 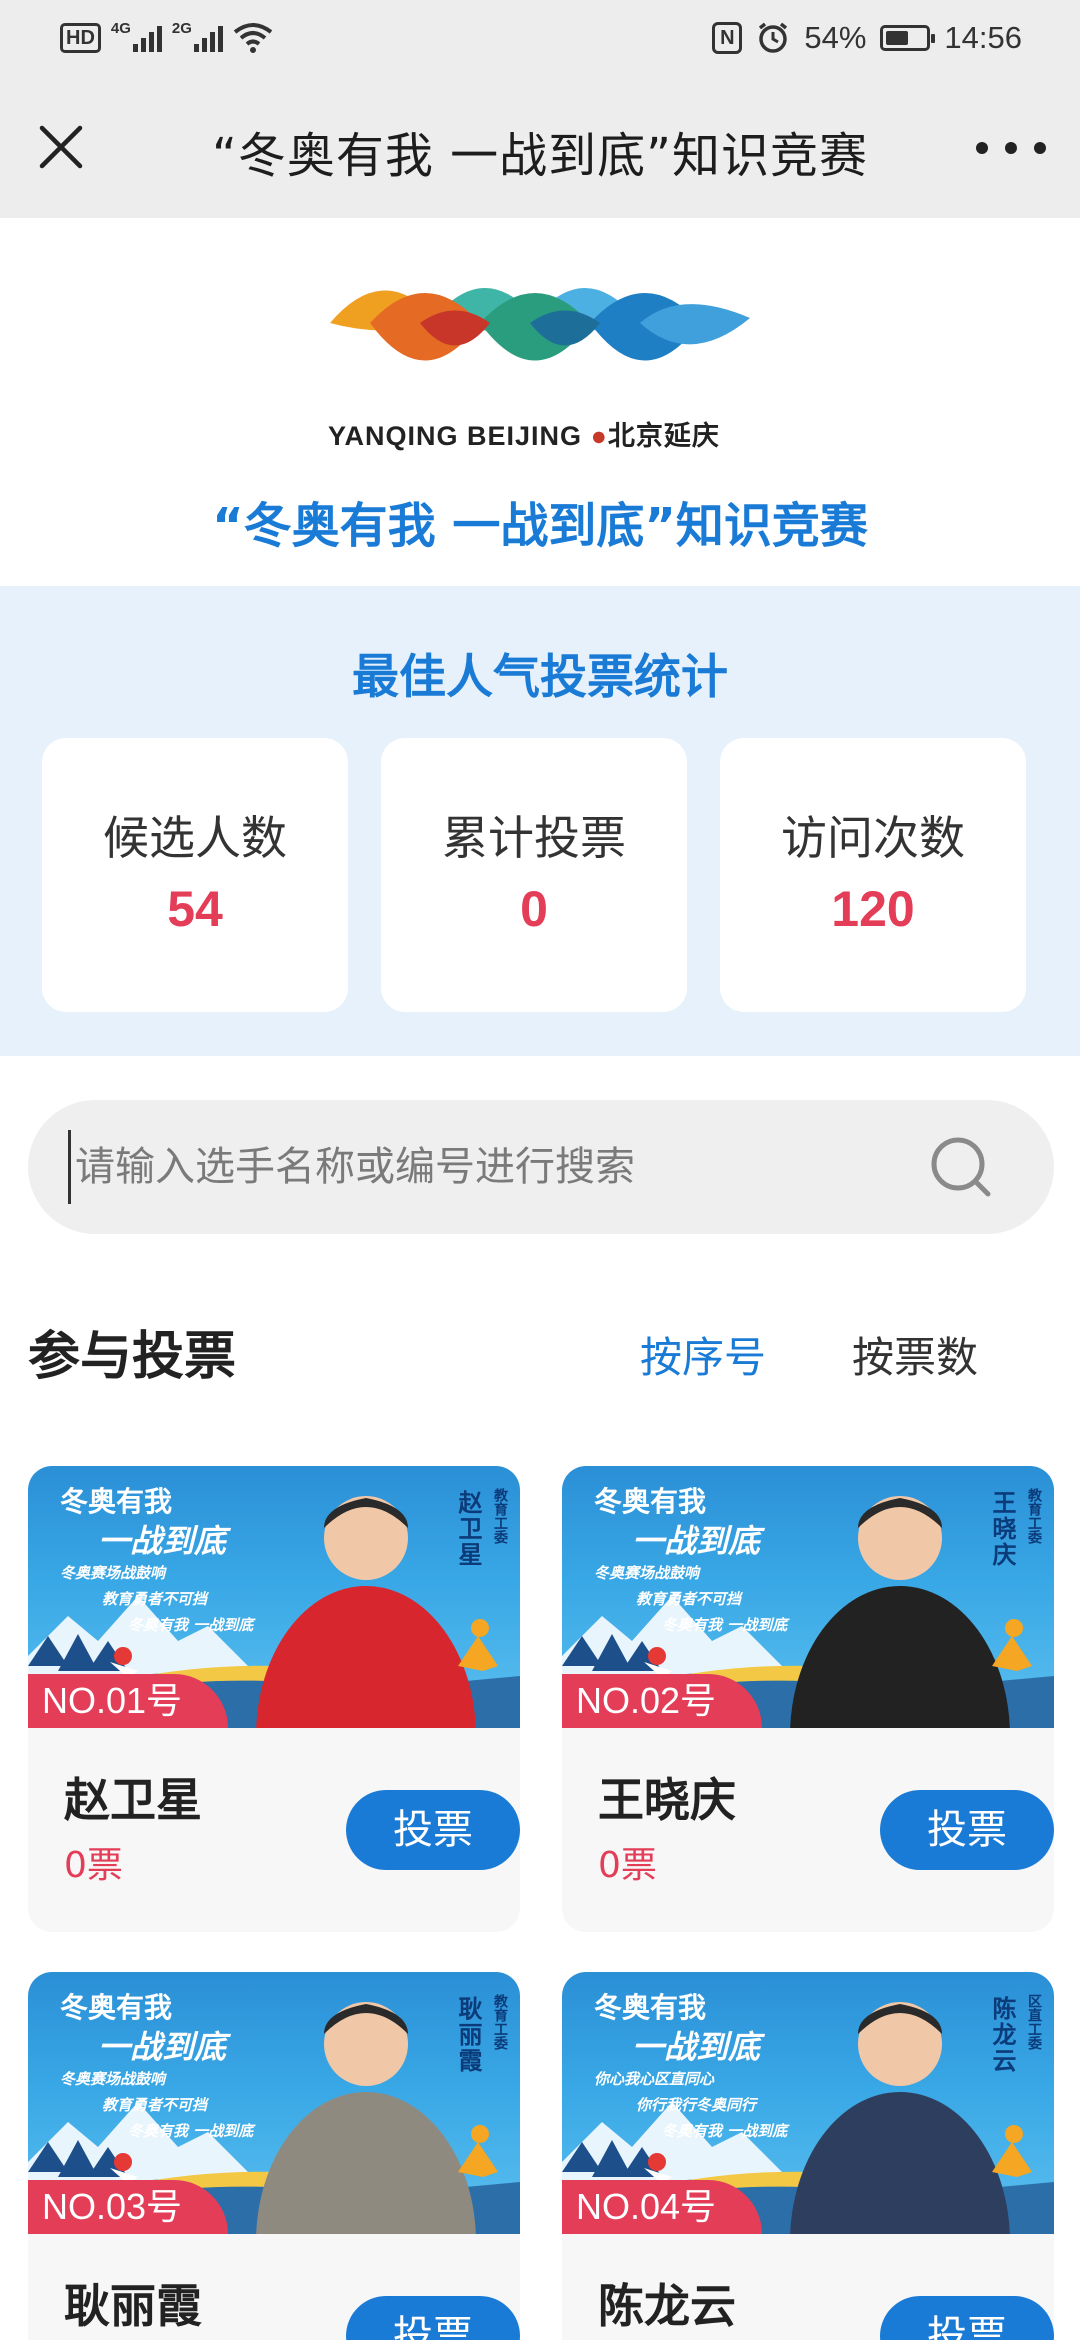 What do you see at coordinates (128, 2207) in the screenshot?
I see `candidate-number-badge: NO.03号` at bounding box center [128, 2207].